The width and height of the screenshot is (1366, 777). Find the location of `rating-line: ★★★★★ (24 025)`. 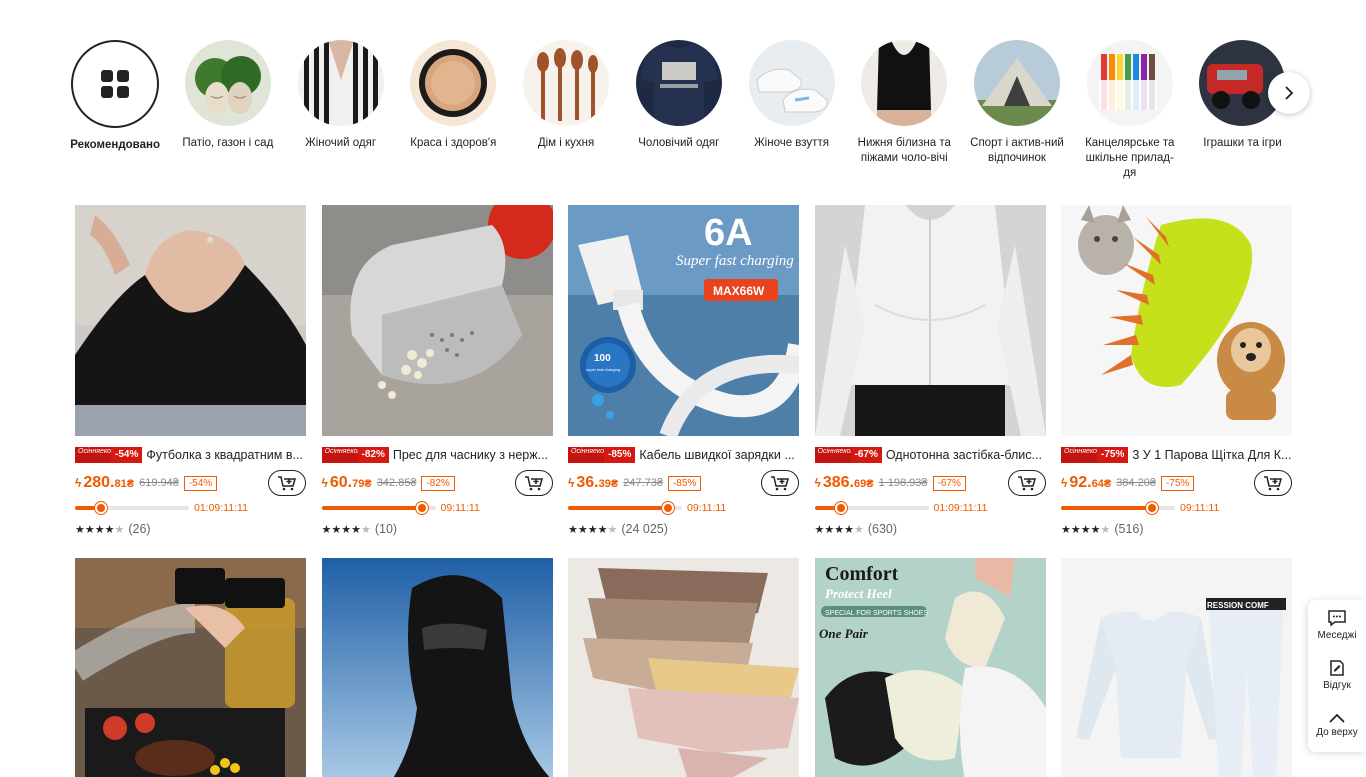

rating-line: ★★★★★ (24 025) is located at coordinates (683, 529).